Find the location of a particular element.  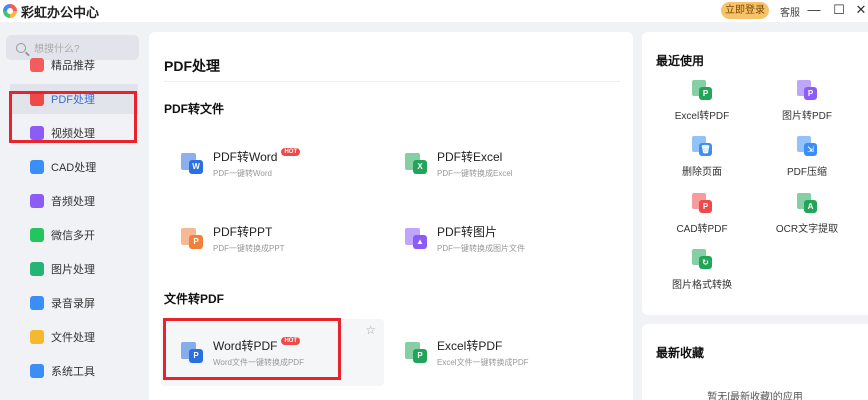

sidebar-item-label: 录音录屏 is located at coordinates (73, 304).